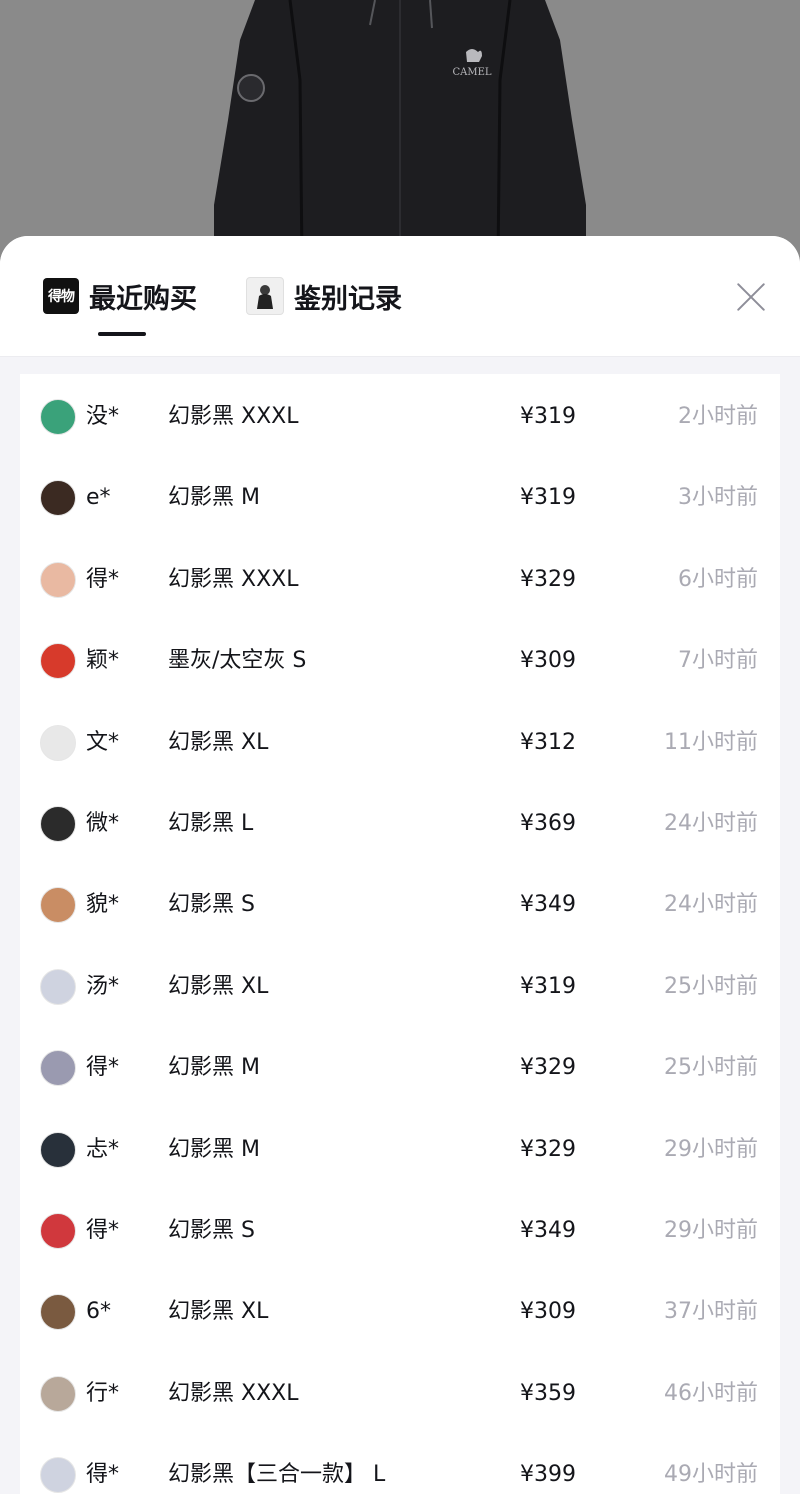 The height and width of the screenshot is (1494, 800). Describe the element at coordinates (400, 579) in the screenshot. I see `purchase-row: 得* 幻影黑 XXXL ¥329 6小时前` at that location.